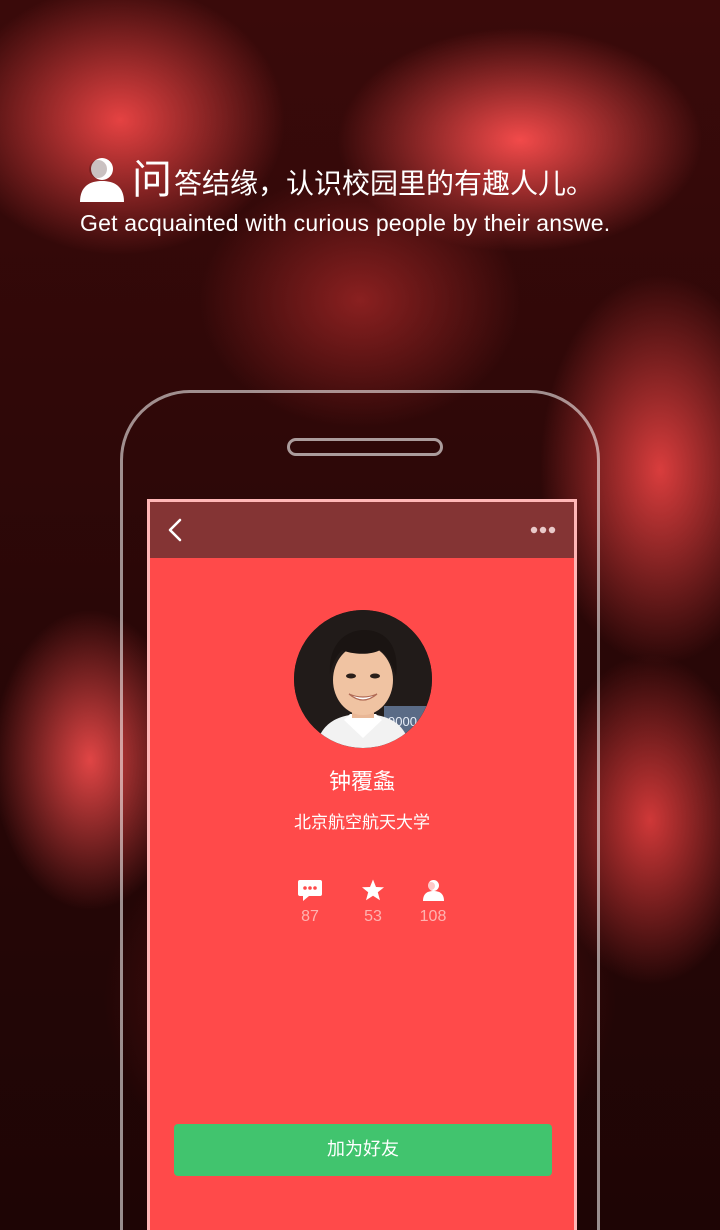  What do you see at coordinates (361, 782) in the screenshot?
I see `profile-name: 钟覆螽` at bounding box center [361, 782].